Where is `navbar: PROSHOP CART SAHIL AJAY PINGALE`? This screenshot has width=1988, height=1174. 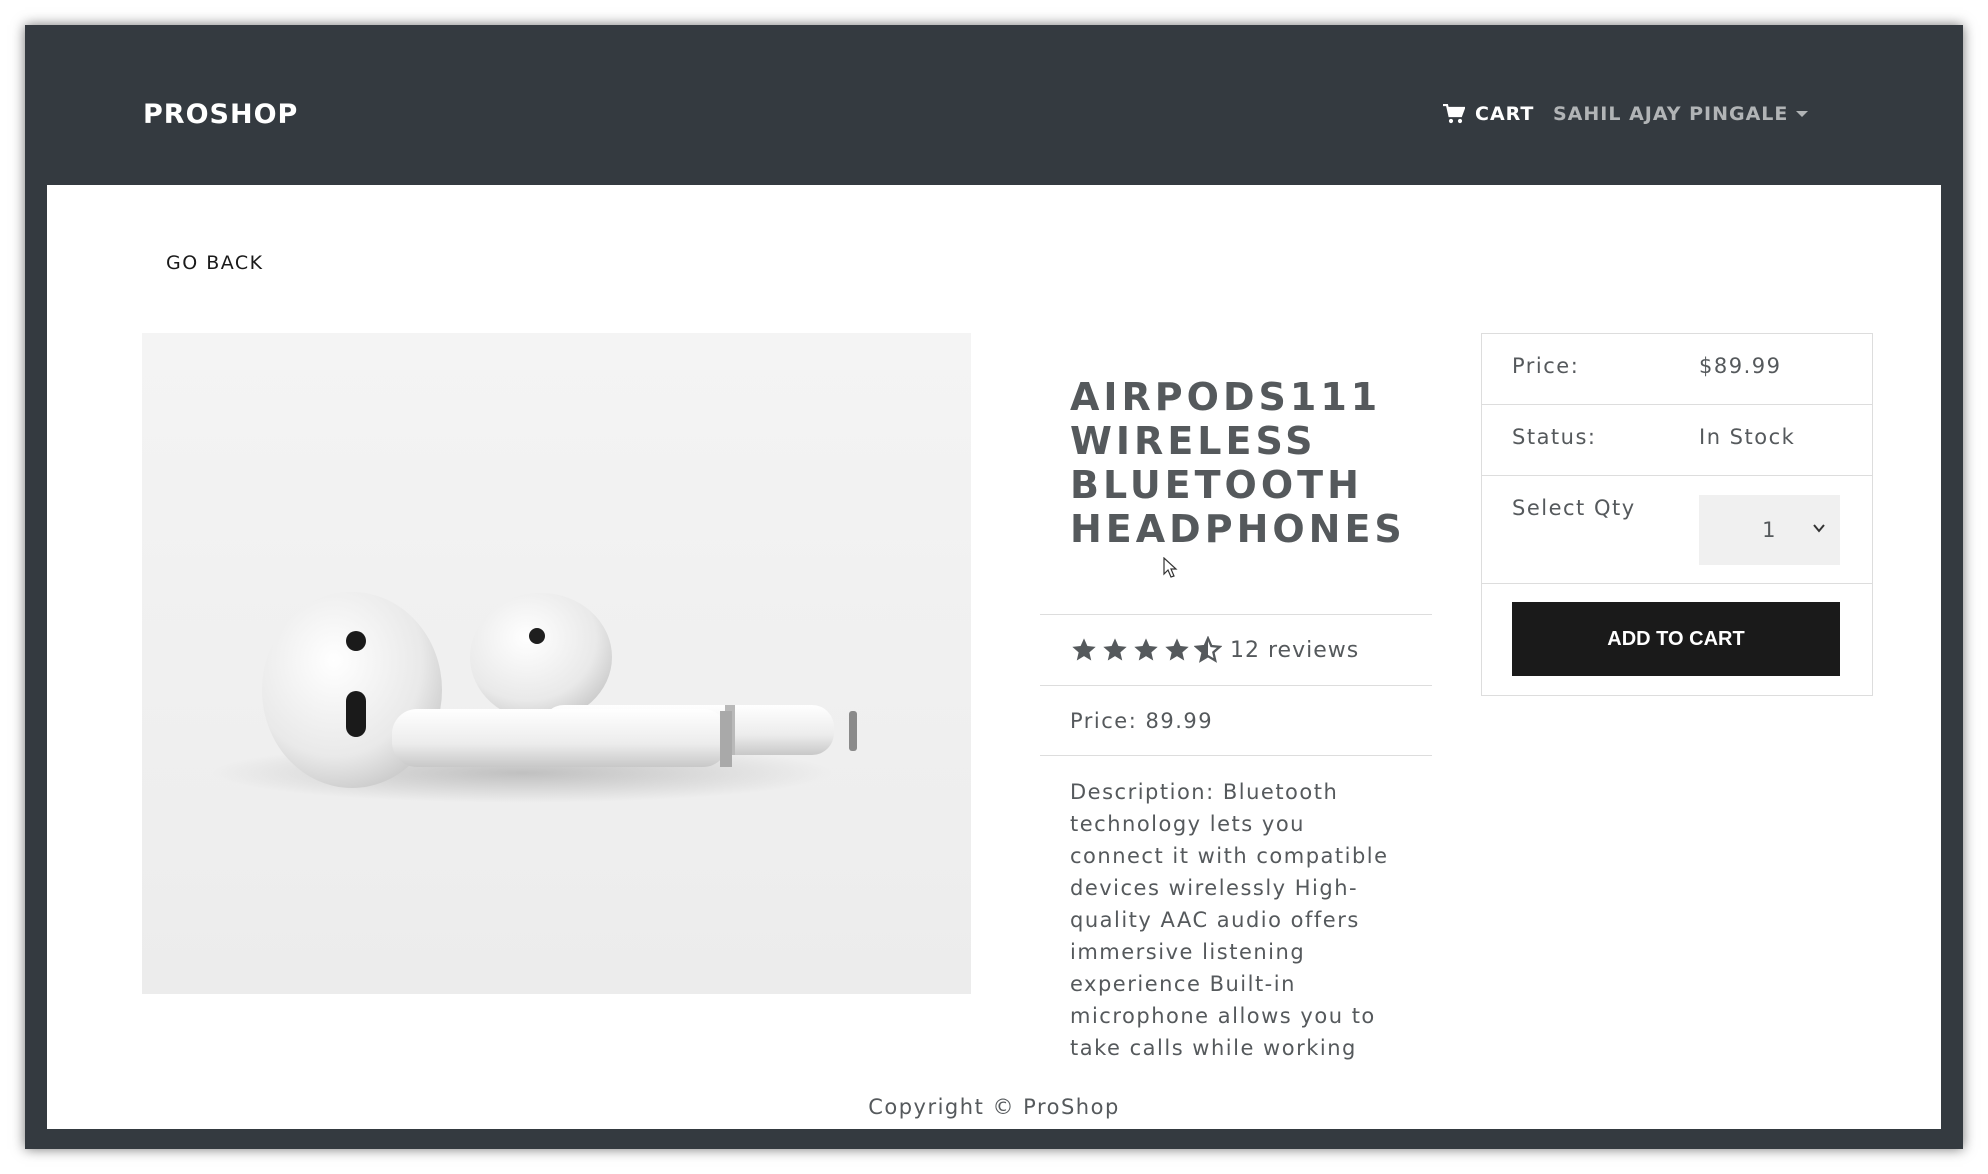
navbar: PROSHOP CART SAHIL AJAY PINGALE is located at coordinates (994, 104).